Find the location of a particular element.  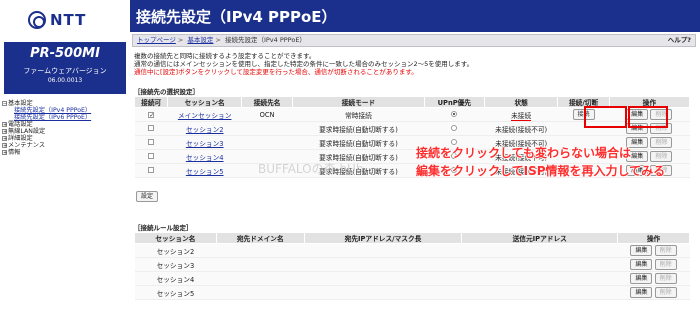

ntt-logo-icon is located at coordinates (37, 20).